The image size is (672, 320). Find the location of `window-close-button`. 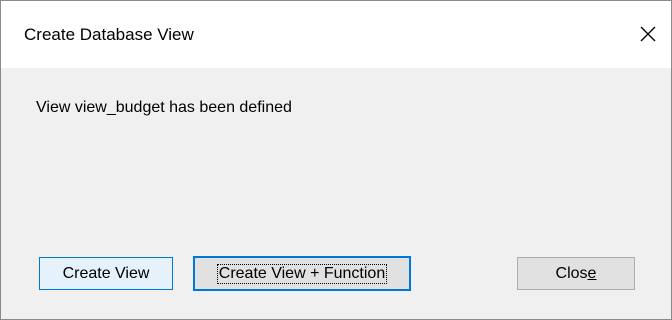

window-close-button is located at coordinates (648, 34).